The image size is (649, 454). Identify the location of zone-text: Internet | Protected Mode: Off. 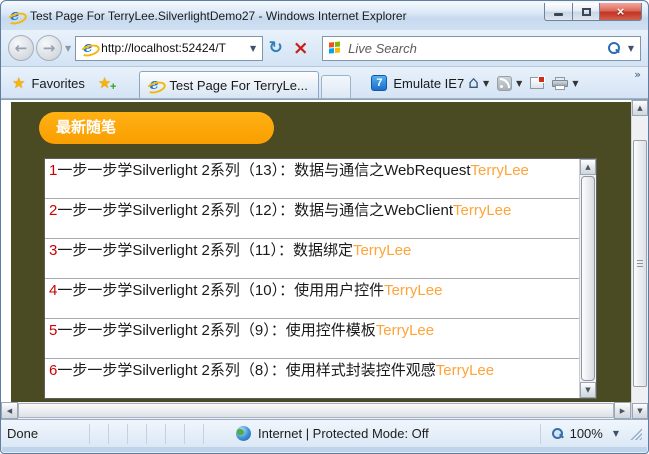
(343, 433).